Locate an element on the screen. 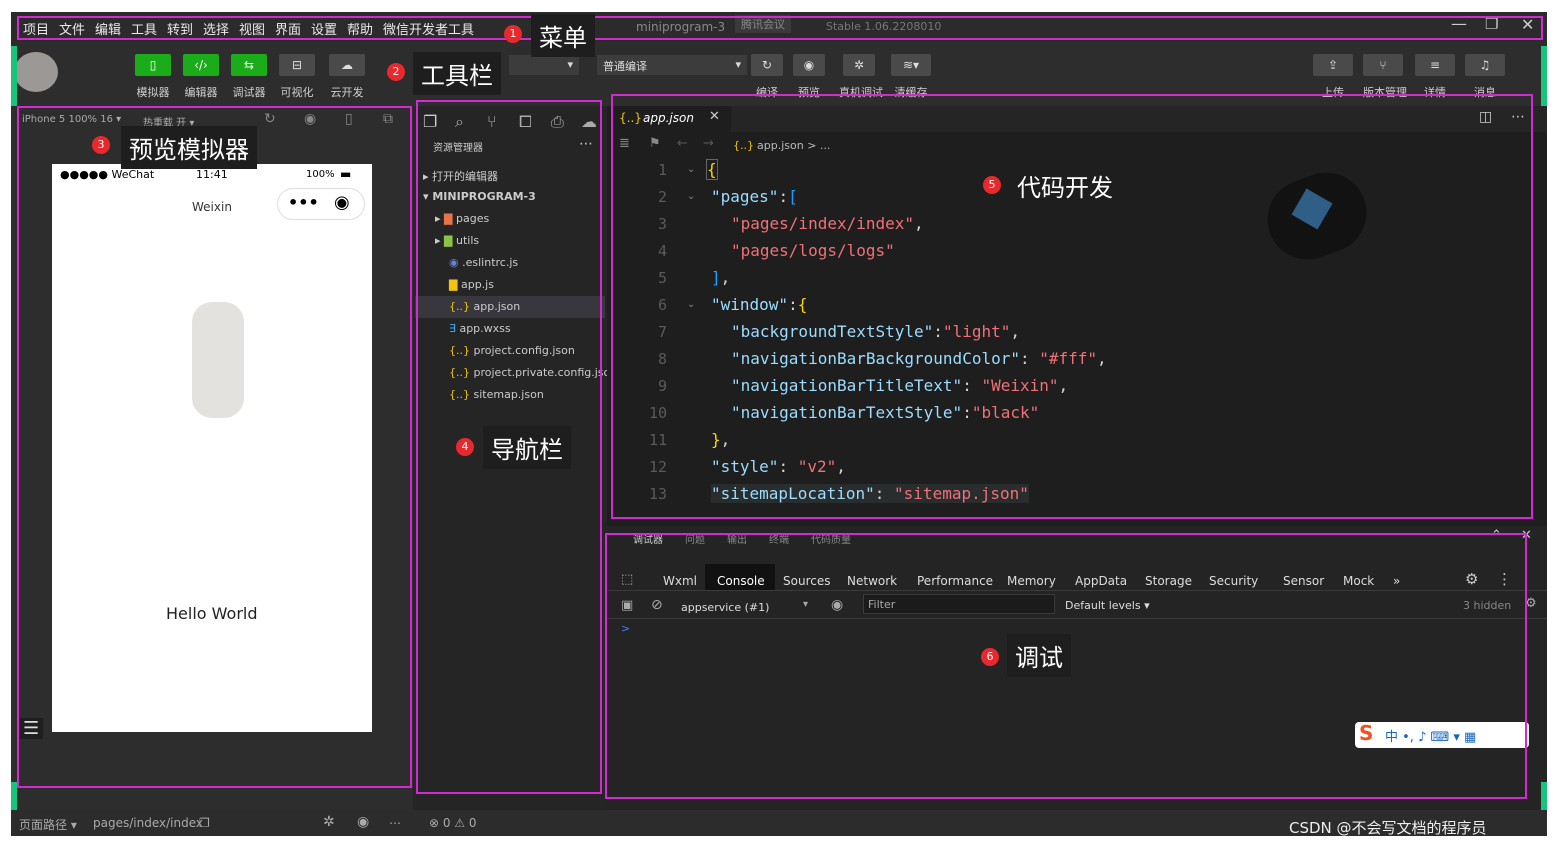 The height and width of the screenshot is (848, 1559). tab-storage: Storage is located at coordinates (1168, 581).